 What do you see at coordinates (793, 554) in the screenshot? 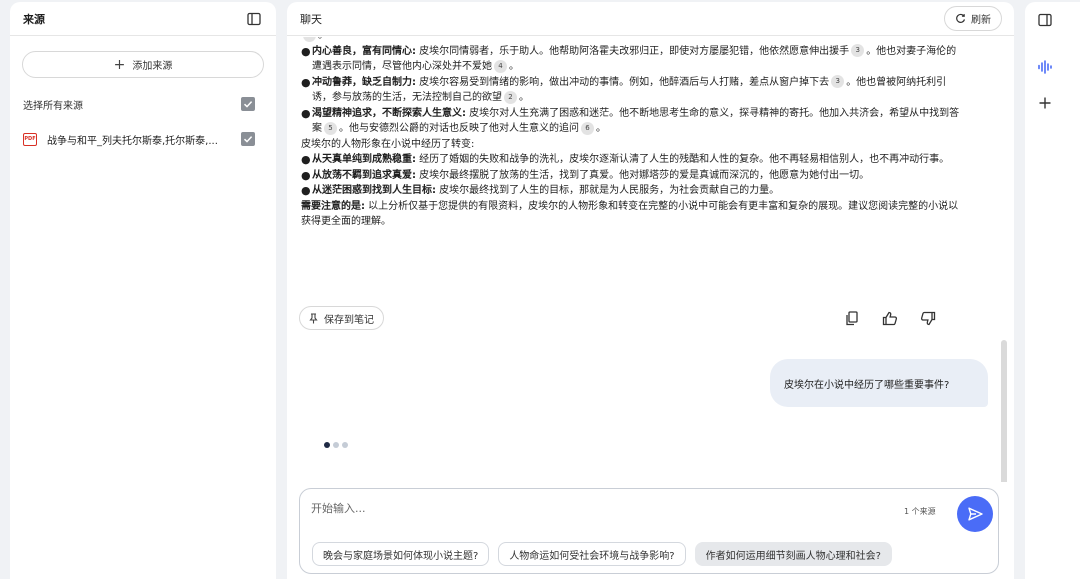
I see `suggestion-chip: 作者如何运用细节刻画人物心理和社会?` at bounding box center [793, 554].